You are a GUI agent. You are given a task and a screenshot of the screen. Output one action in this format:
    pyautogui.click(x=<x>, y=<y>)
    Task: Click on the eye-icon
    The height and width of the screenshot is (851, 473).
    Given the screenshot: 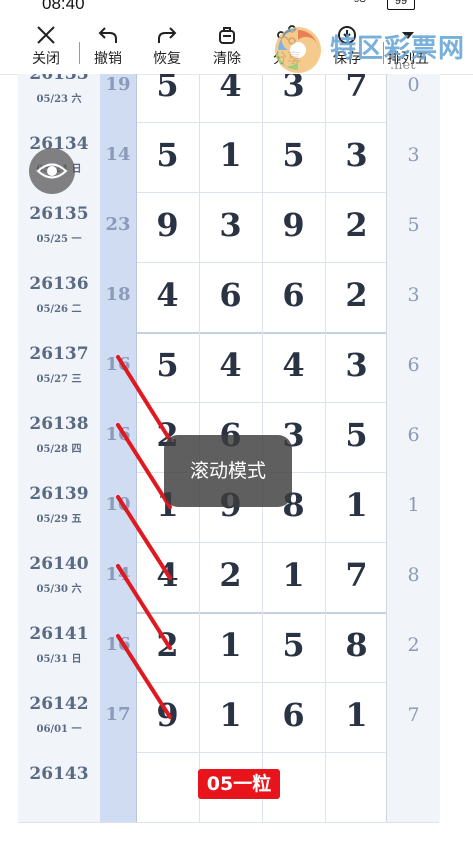 What is the action you would take?
    pyautogui.click(x=52, y=171)
    